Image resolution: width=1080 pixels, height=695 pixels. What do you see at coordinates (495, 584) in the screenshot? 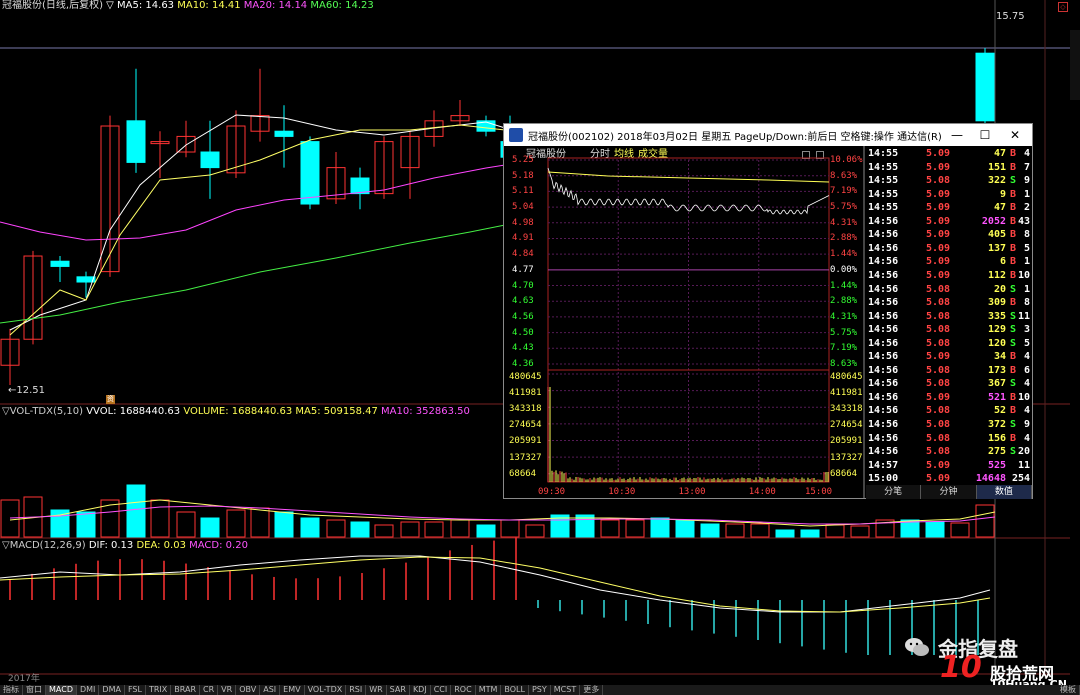
I see `dif-line` at bounding box center [495, 584].